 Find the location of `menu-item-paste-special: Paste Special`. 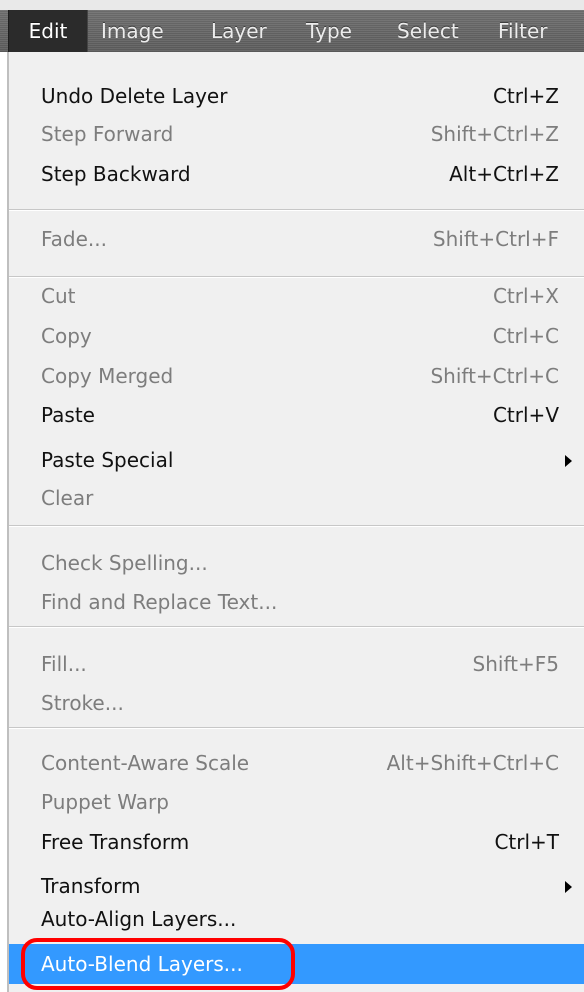

menu-item-paste-special: Paste Special is located at coordinates (296, 460).